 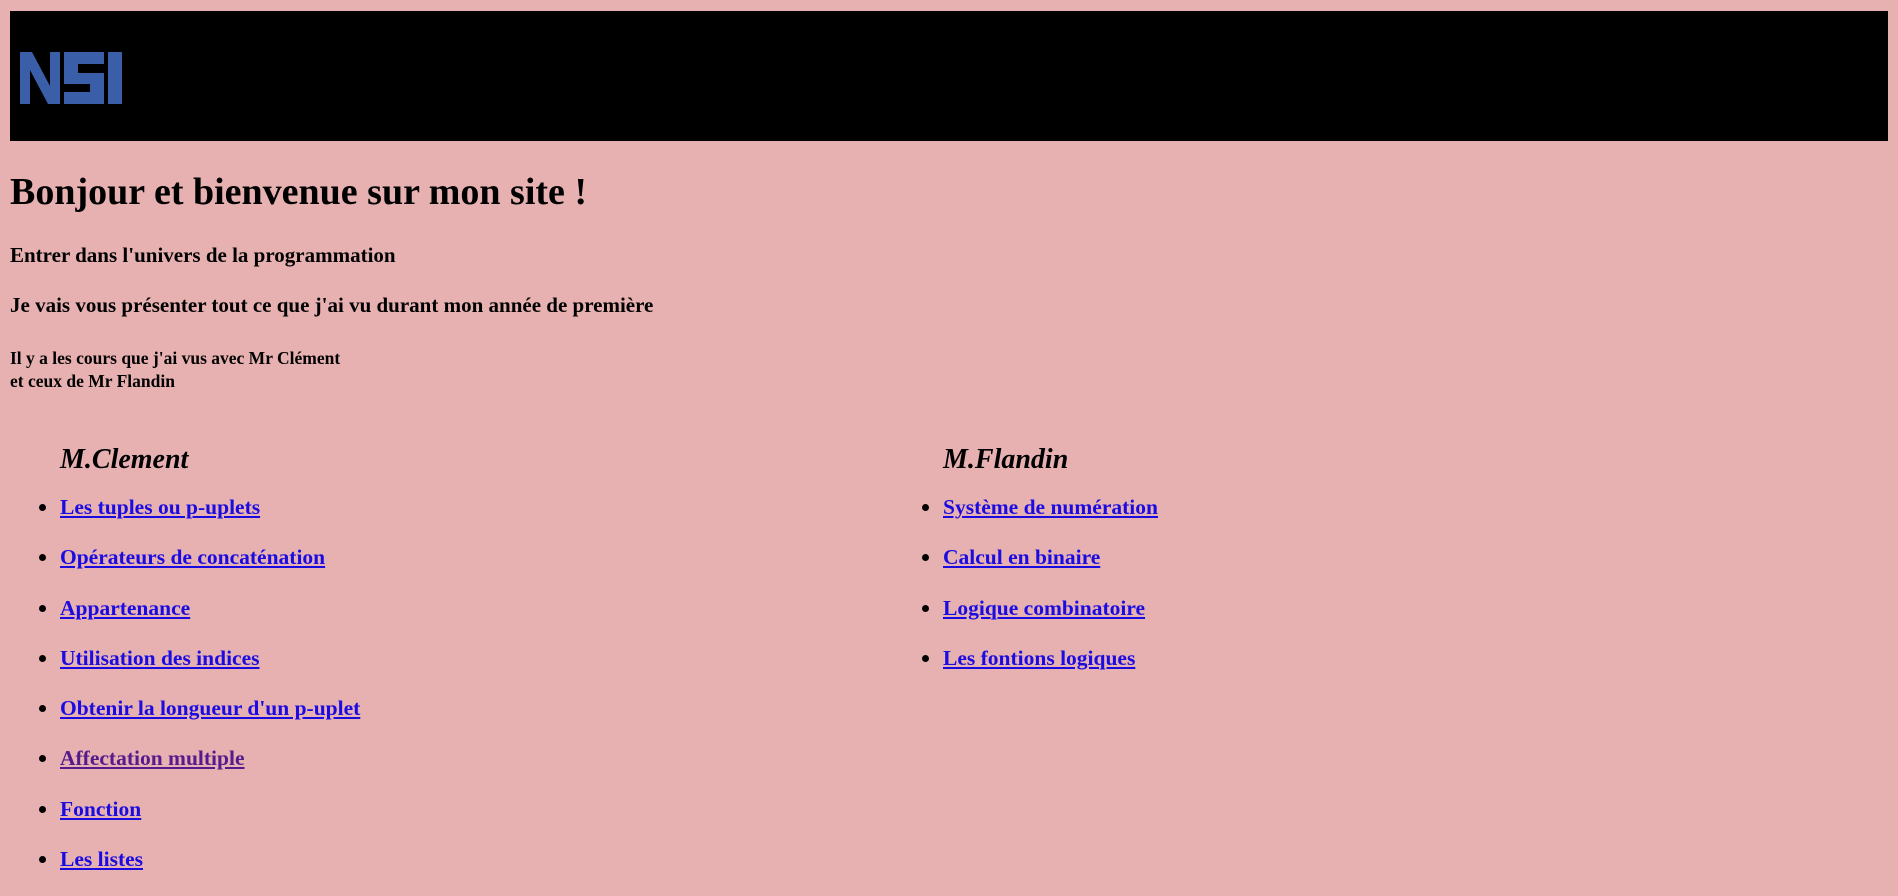 I want to click on link-fonction: Fonction, so click(x=100, y=809).